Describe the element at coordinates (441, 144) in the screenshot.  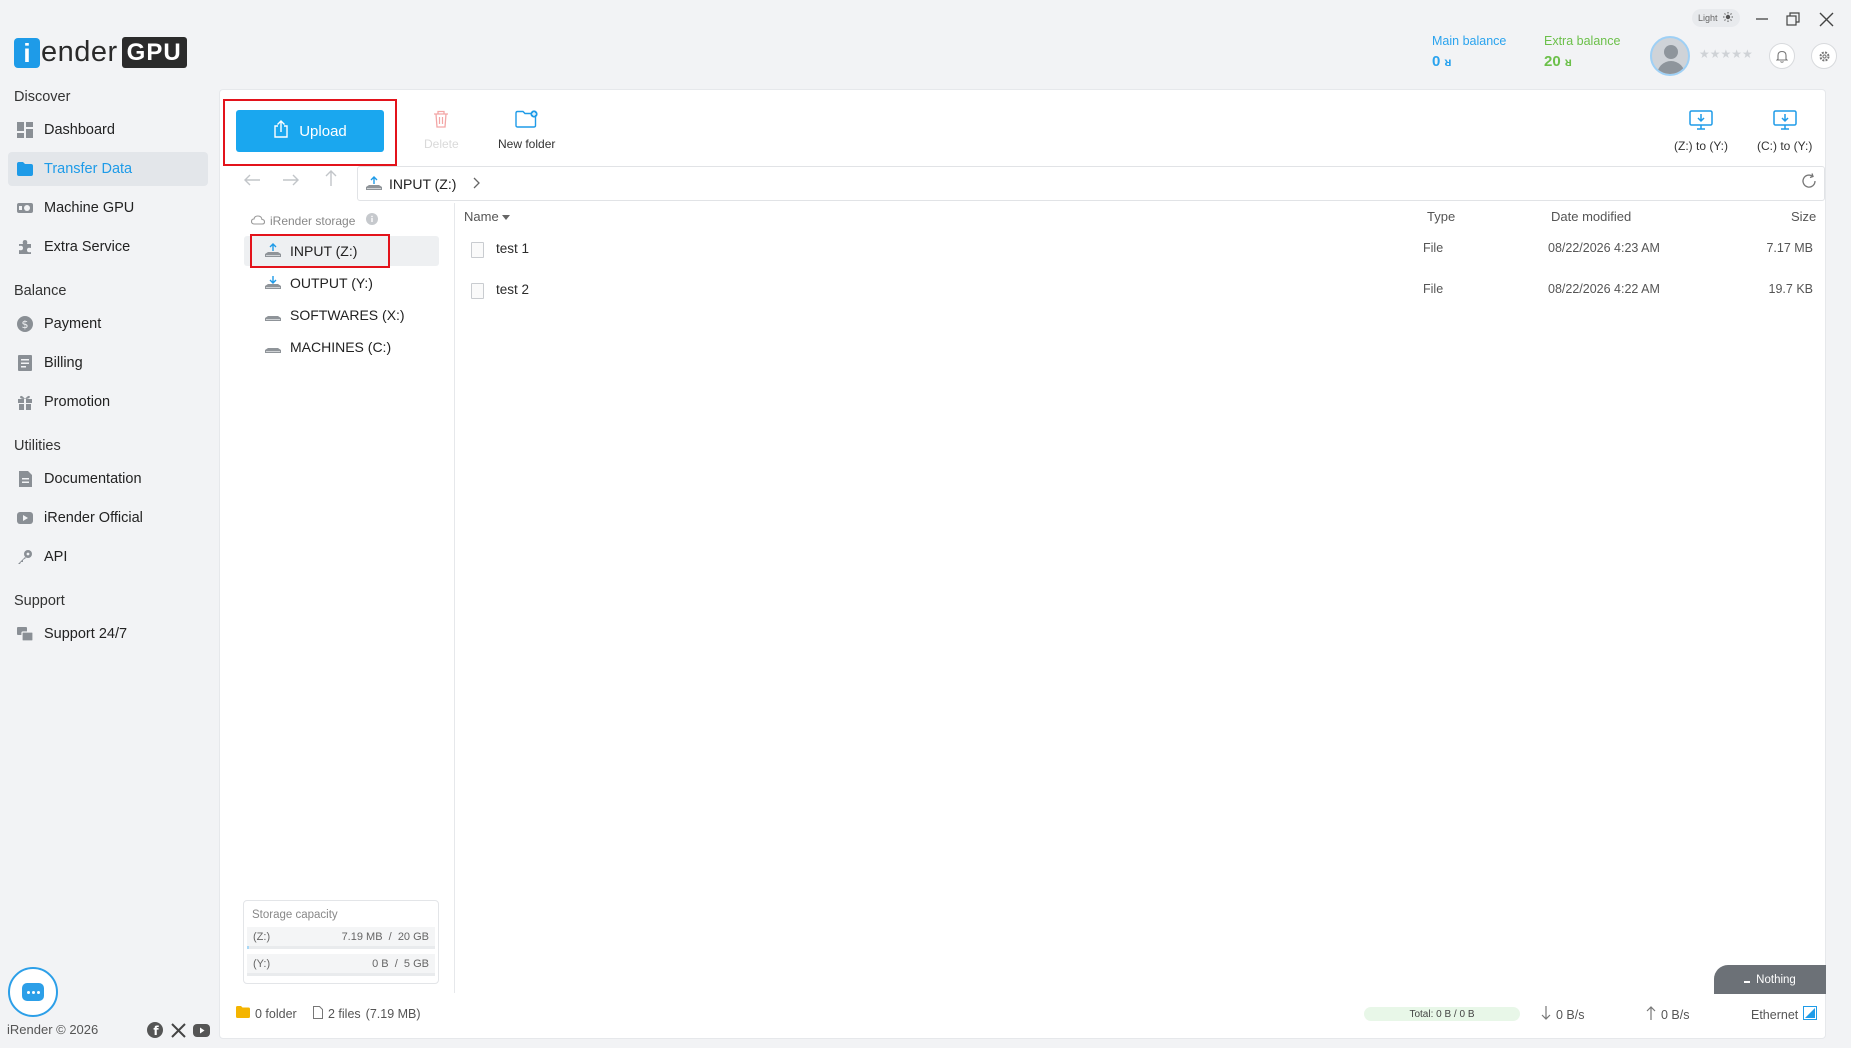
I see `delete-label: Delete` at that location.